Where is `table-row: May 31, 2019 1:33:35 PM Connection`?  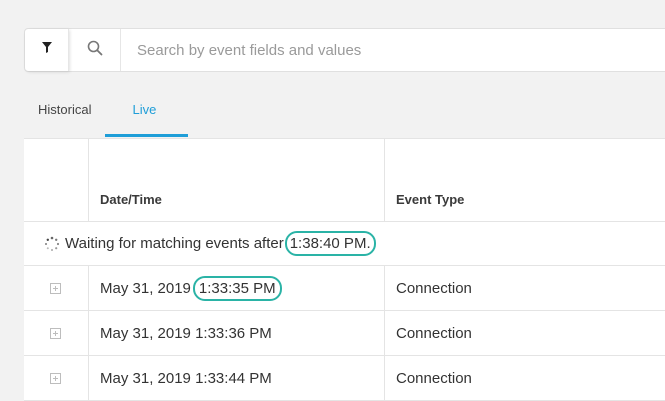
table-row: May 31, 2019 1:33:35 PM Connection is located at coordinates (344, 288).